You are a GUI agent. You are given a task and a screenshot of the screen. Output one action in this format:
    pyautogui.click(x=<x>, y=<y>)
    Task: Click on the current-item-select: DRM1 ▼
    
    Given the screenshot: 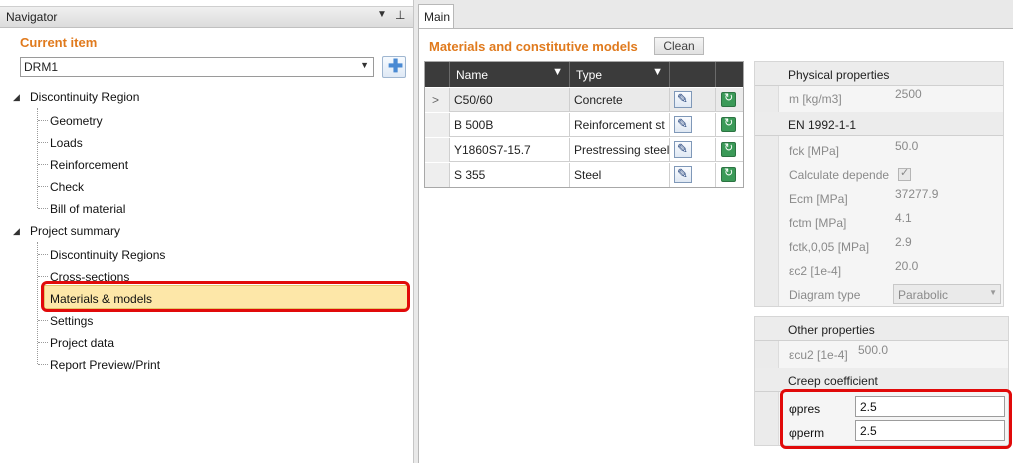 What is the action you would take?
    pyautogui.click(x=197, y=67)
    